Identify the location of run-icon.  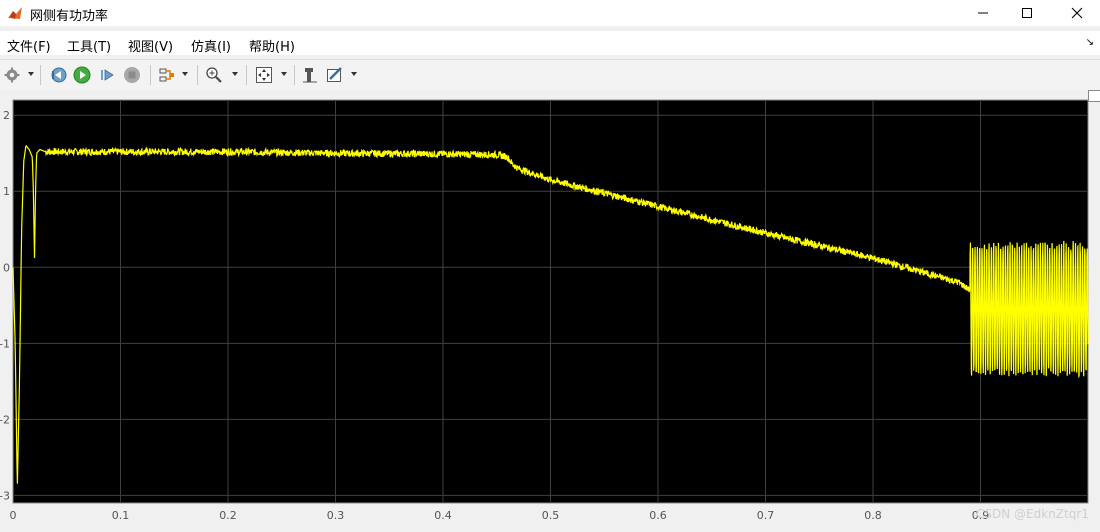
(82, 75).